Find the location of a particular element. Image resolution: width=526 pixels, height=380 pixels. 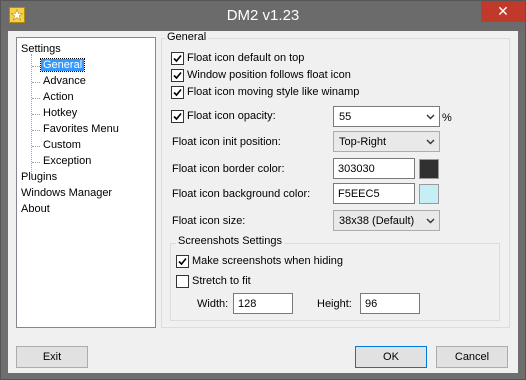

background-color-swatch is located at coordinates (429, 194).